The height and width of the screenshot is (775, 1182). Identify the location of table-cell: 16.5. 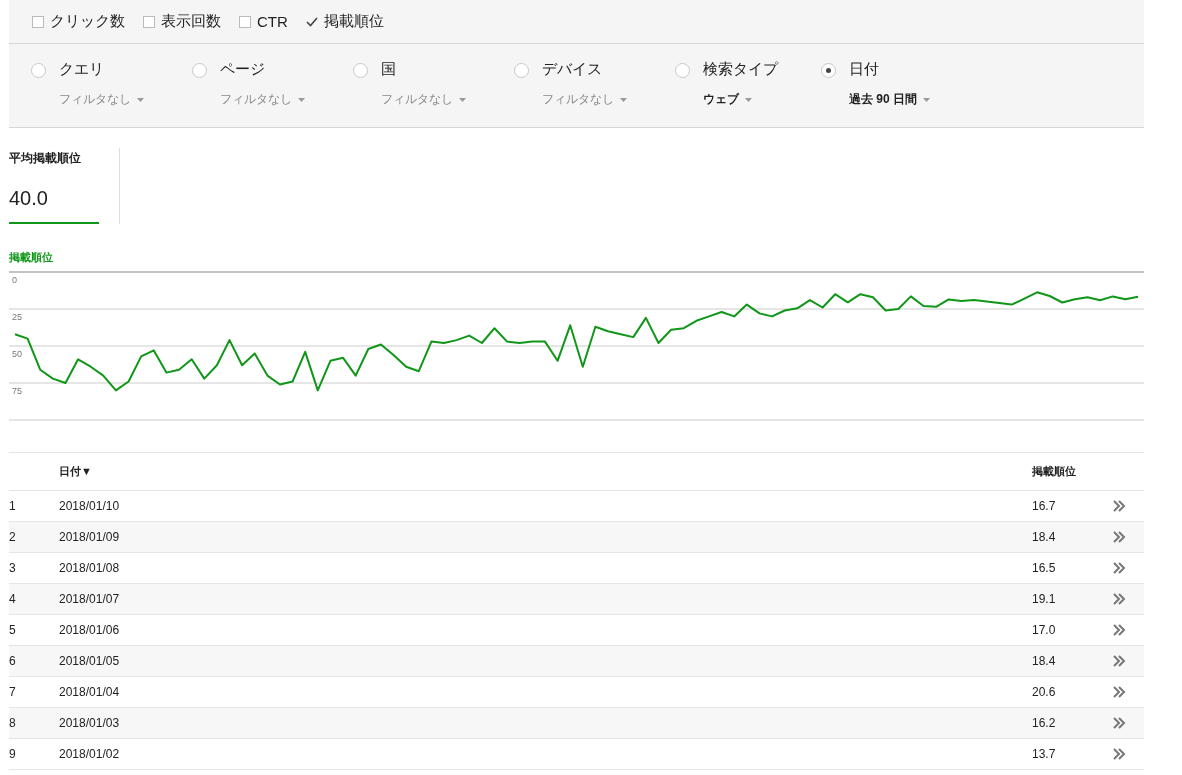
(1044, 568).